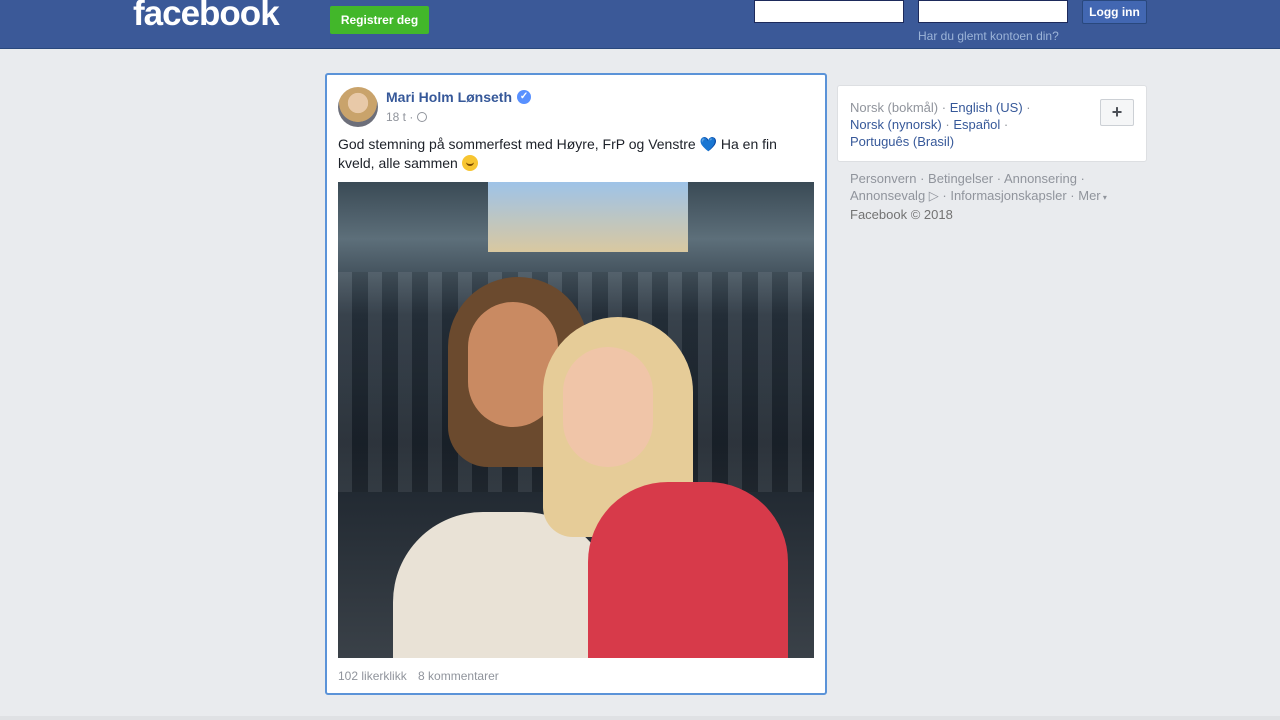 The height and width of the screenshot is (720, 1280). I want to click on verified-badge-icon: ✓, so click(524, 97).